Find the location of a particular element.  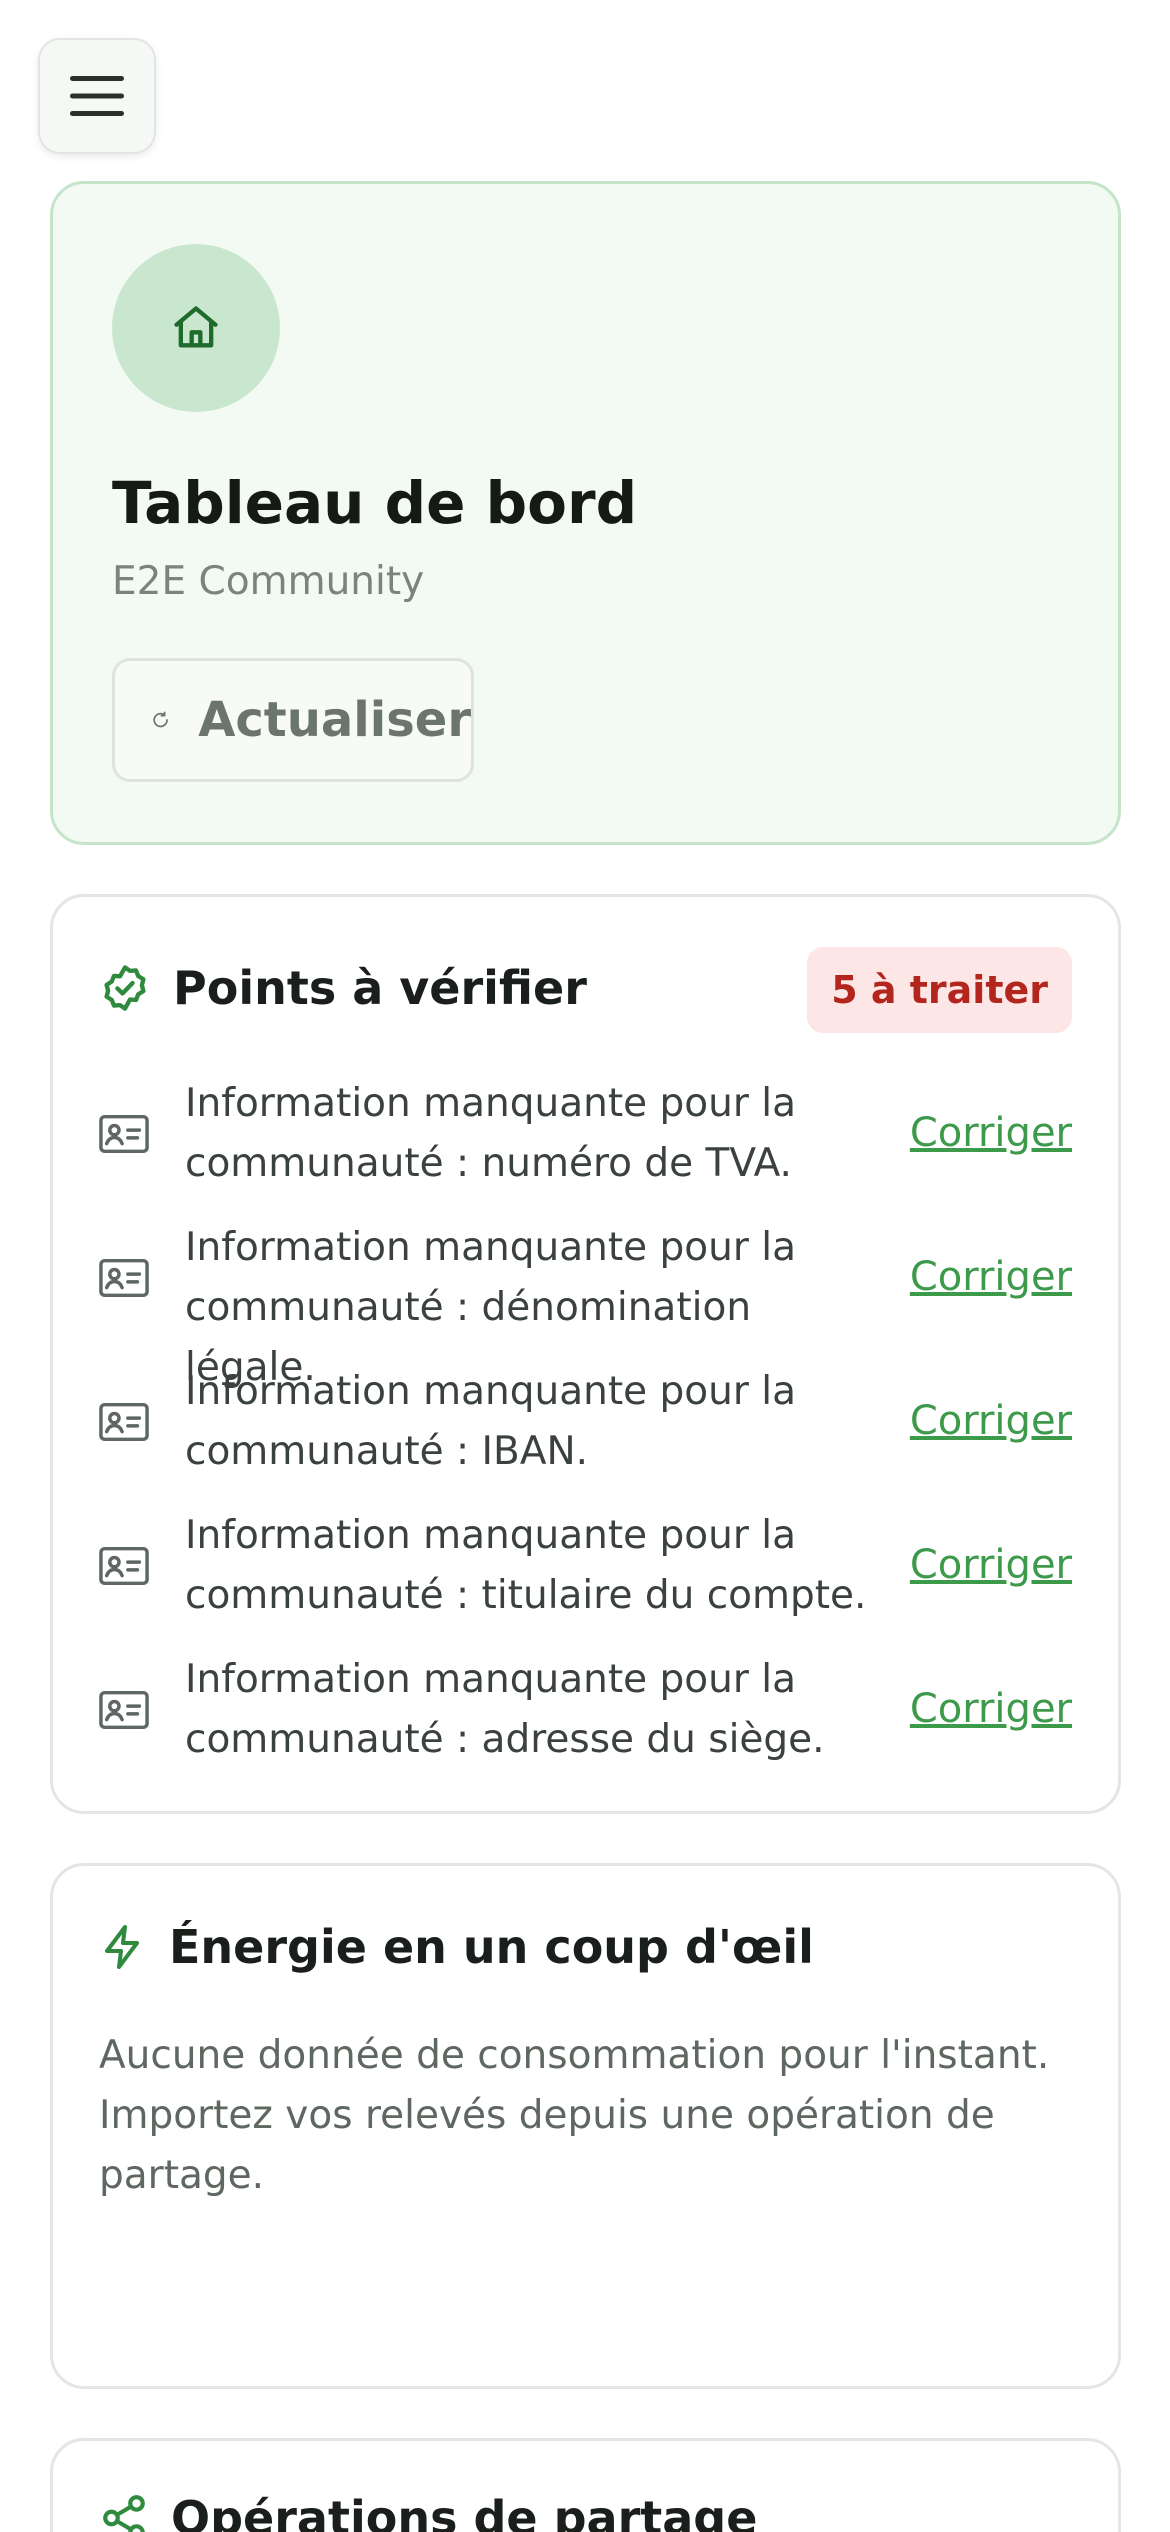

refresh-button: Actualiser is located at coordinates (293, 720).